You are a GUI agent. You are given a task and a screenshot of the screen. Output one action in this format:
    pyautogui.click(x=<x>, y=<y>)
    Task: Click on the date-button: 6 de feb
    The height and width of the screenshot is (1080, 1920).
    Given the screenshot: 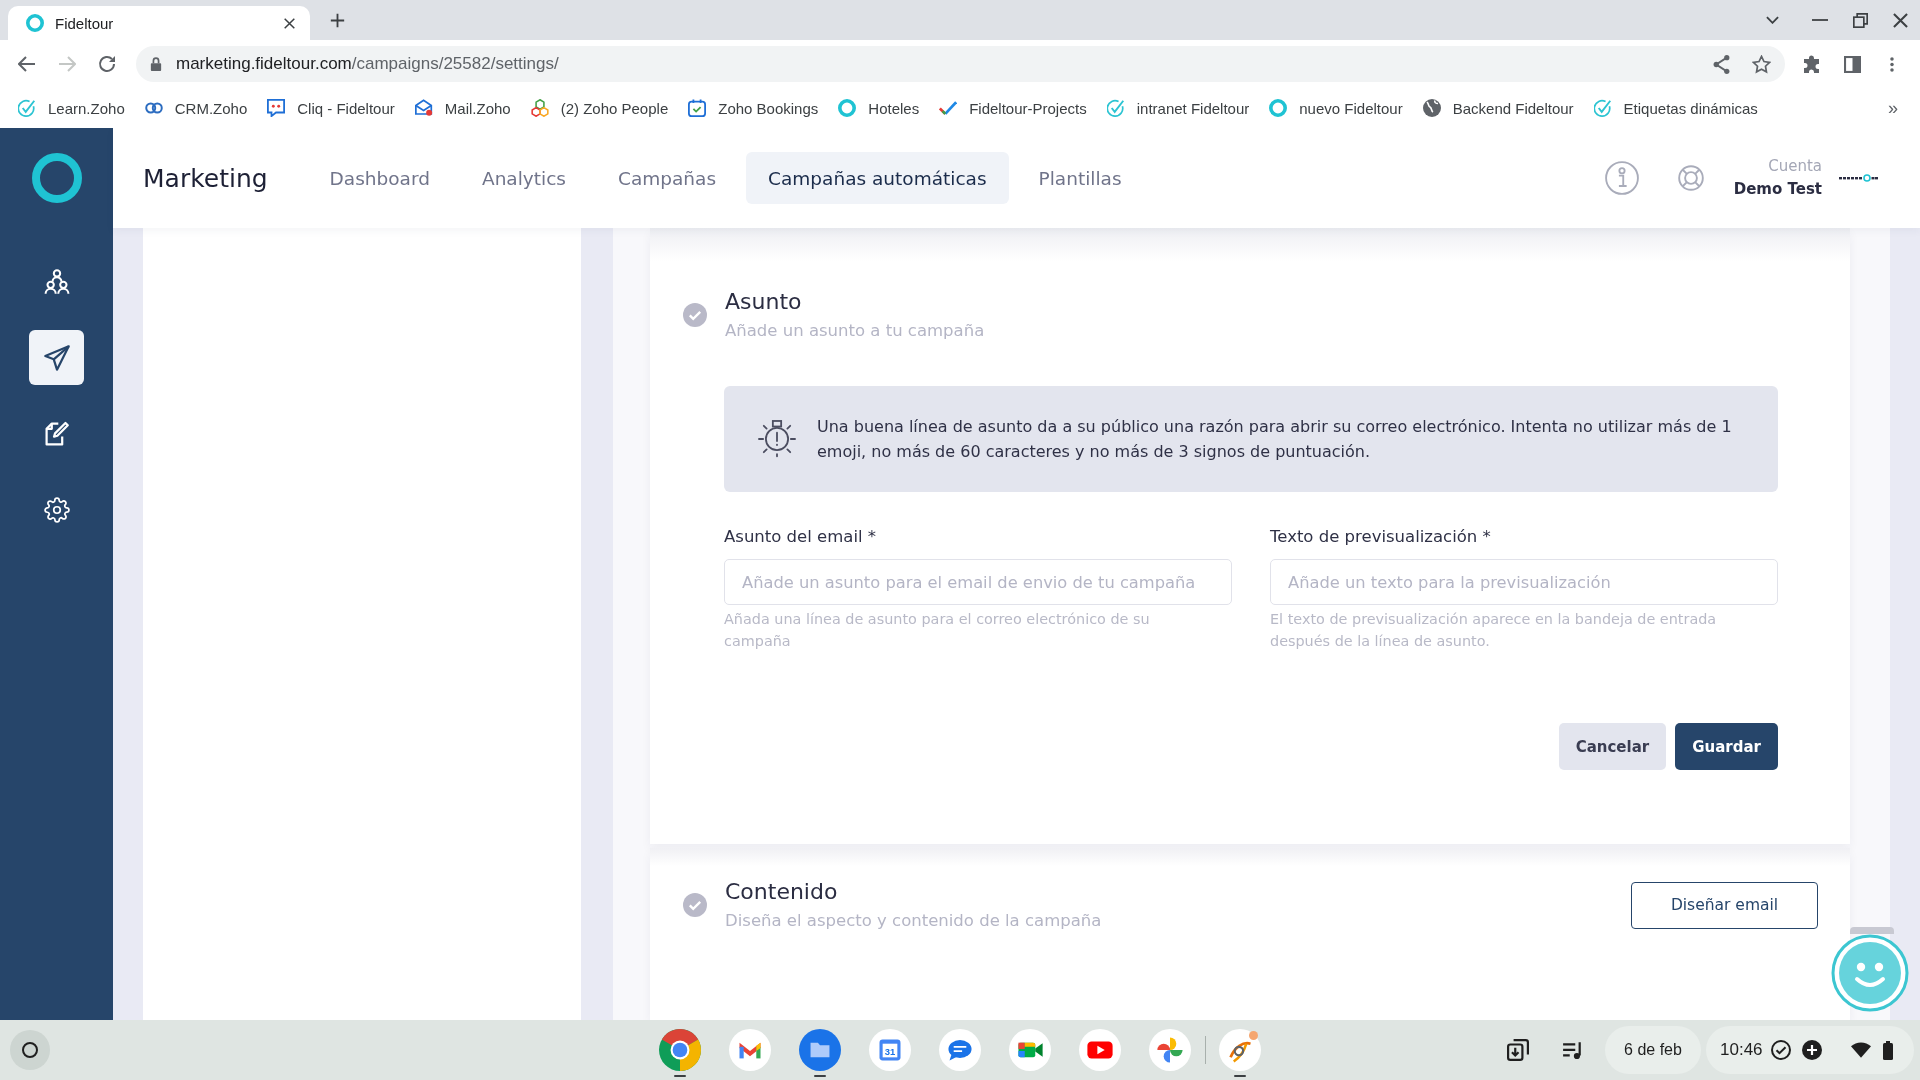 What is the action you would take?
    pyautogui.click(x=1653, y=1050)
    